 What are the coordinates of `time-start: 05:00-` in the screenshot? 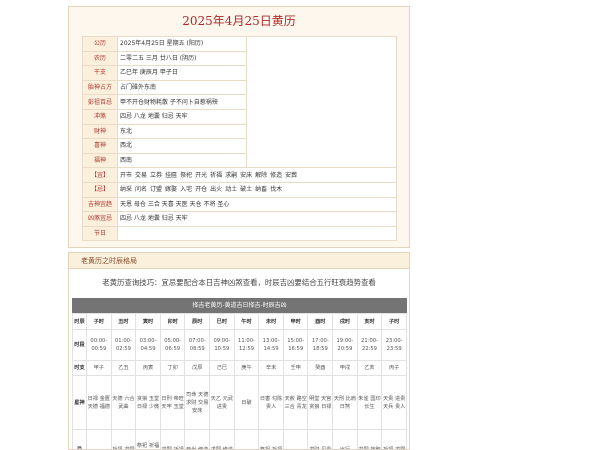 It's located at (173, 341).